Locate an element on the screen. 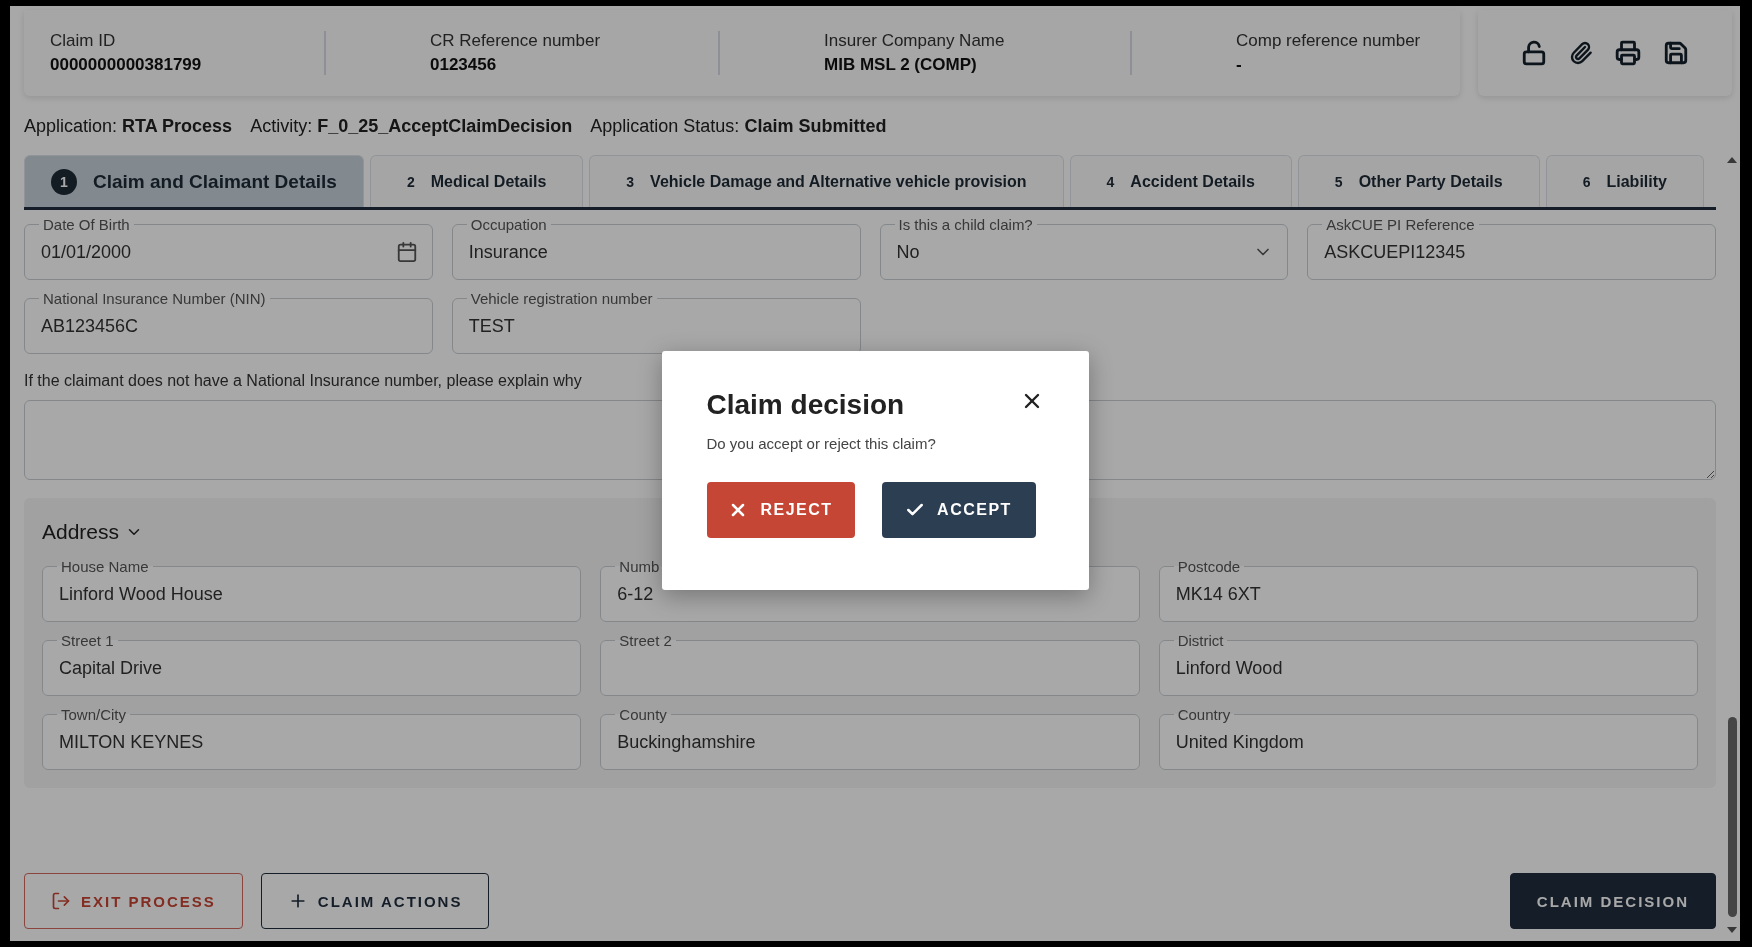 The width and height of the screenshot is (1752, 947). input-field: Town/City MILTON KEYNES is located at coordinates (312, 738).